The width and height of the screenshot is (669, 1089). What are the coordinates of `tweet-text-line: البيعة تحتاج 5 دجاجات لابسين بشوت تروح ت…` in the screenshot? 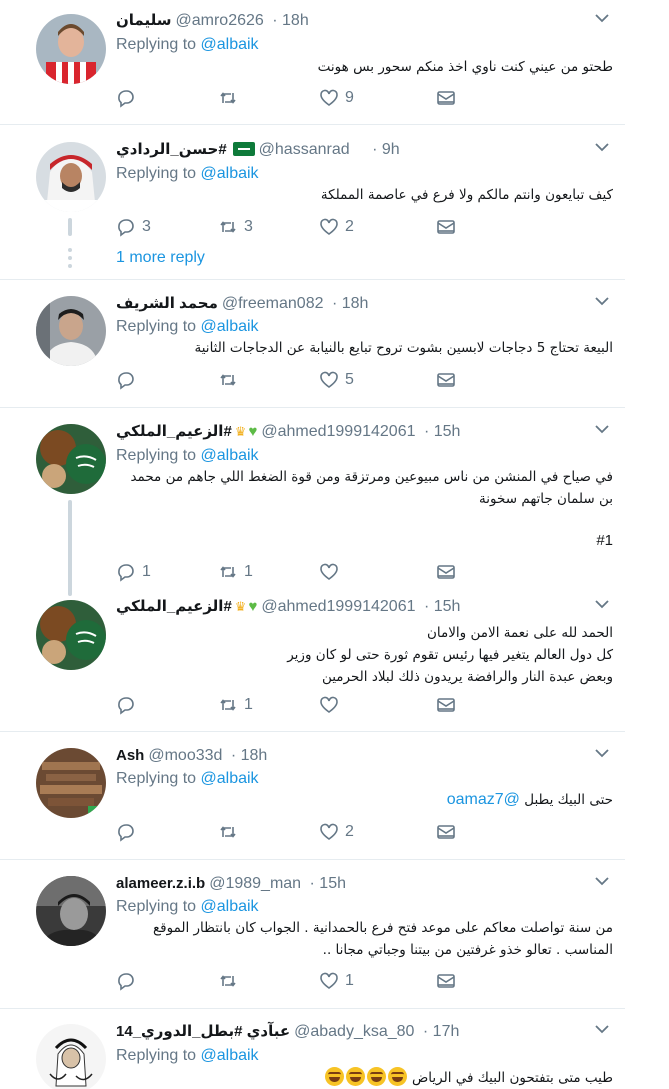 It's located at (404, 348).